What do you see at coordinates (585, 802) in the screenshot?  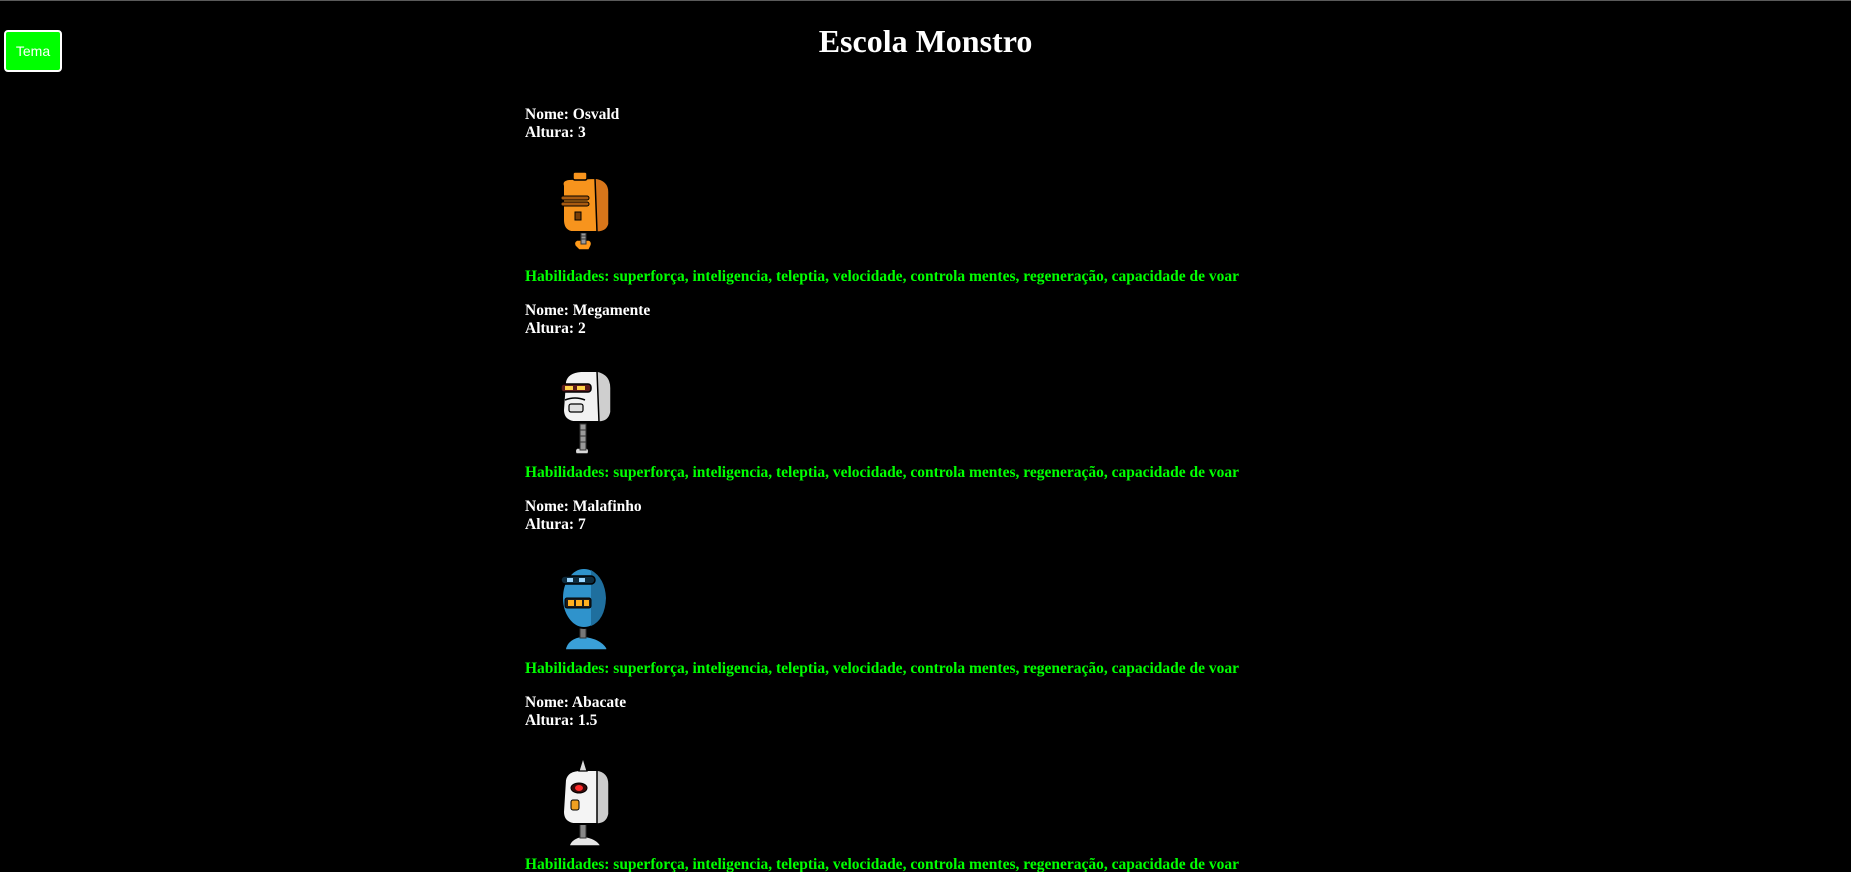 I see `horned-robot-icon` at bounding box center [585, 802].